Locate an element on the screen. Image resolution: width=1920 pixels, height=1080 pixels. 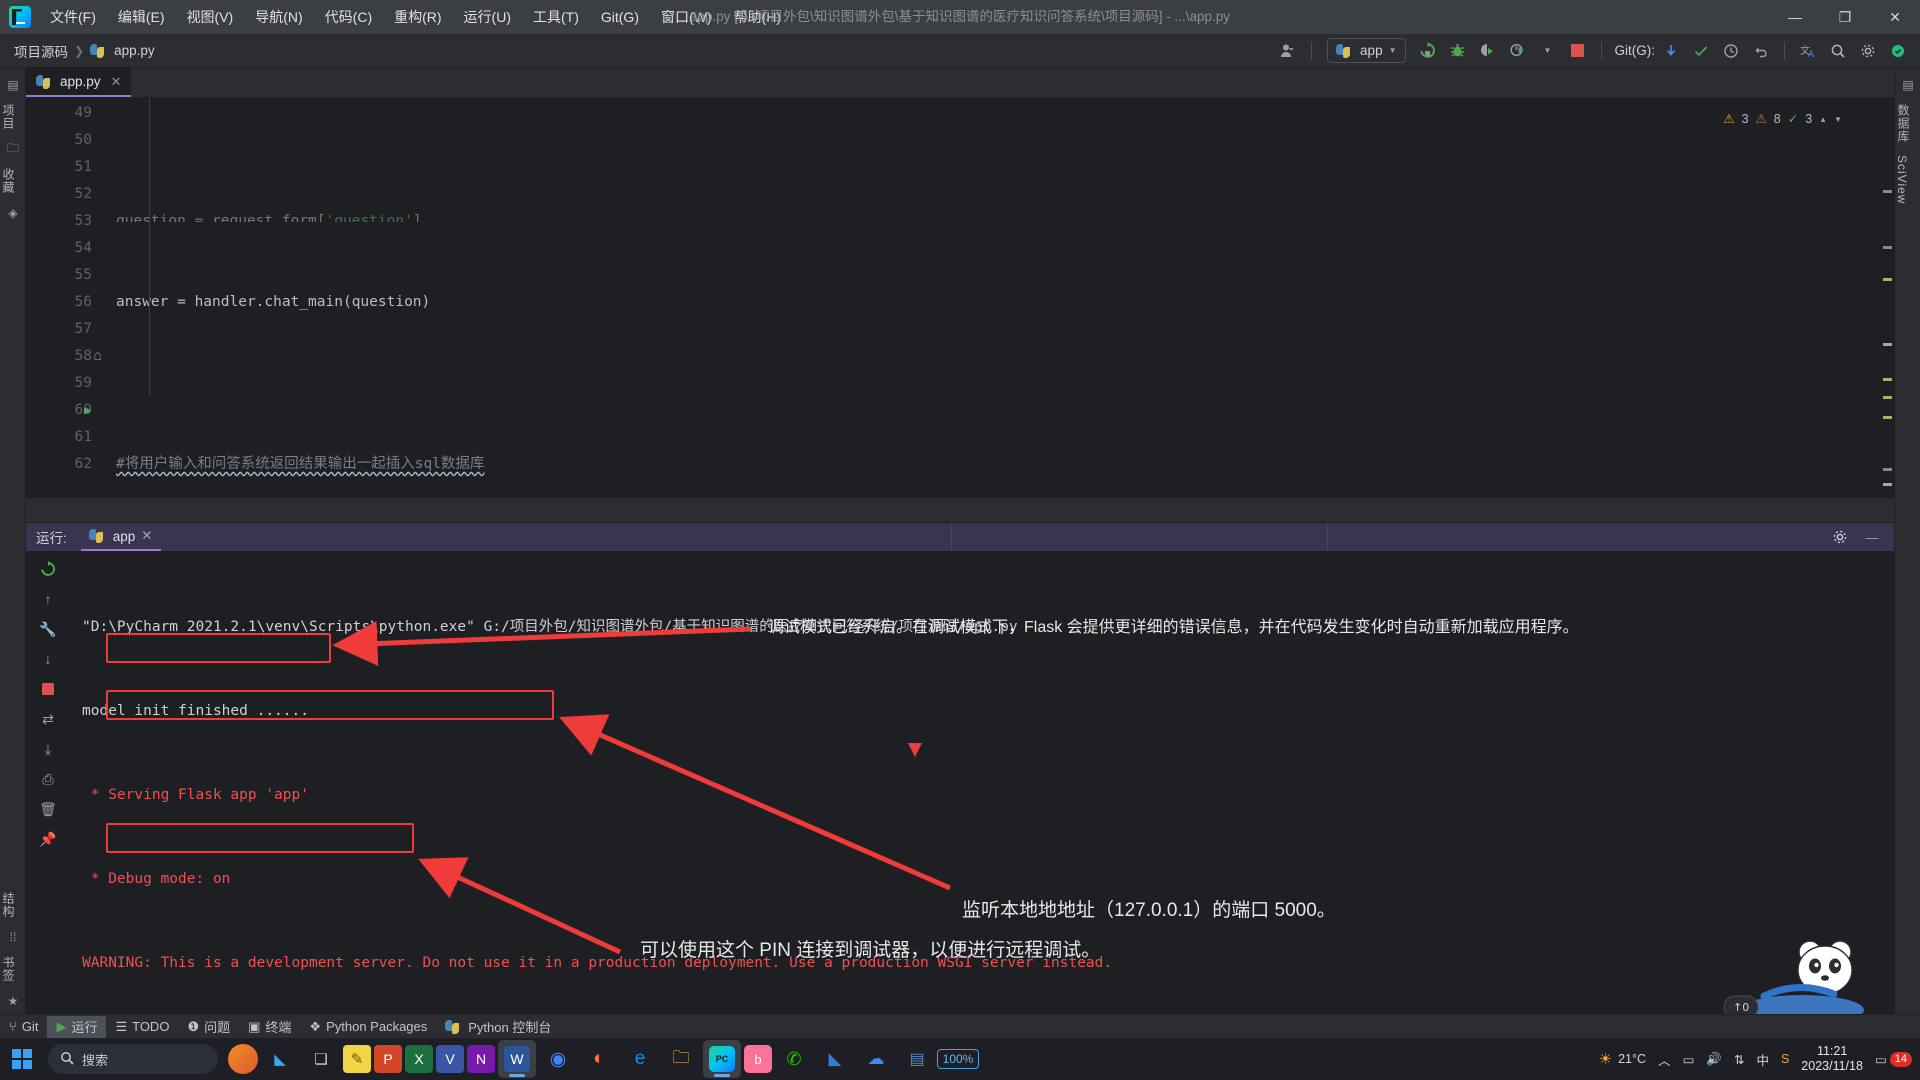
maximize-button: ❐ is located at coordinates (1845, 17).